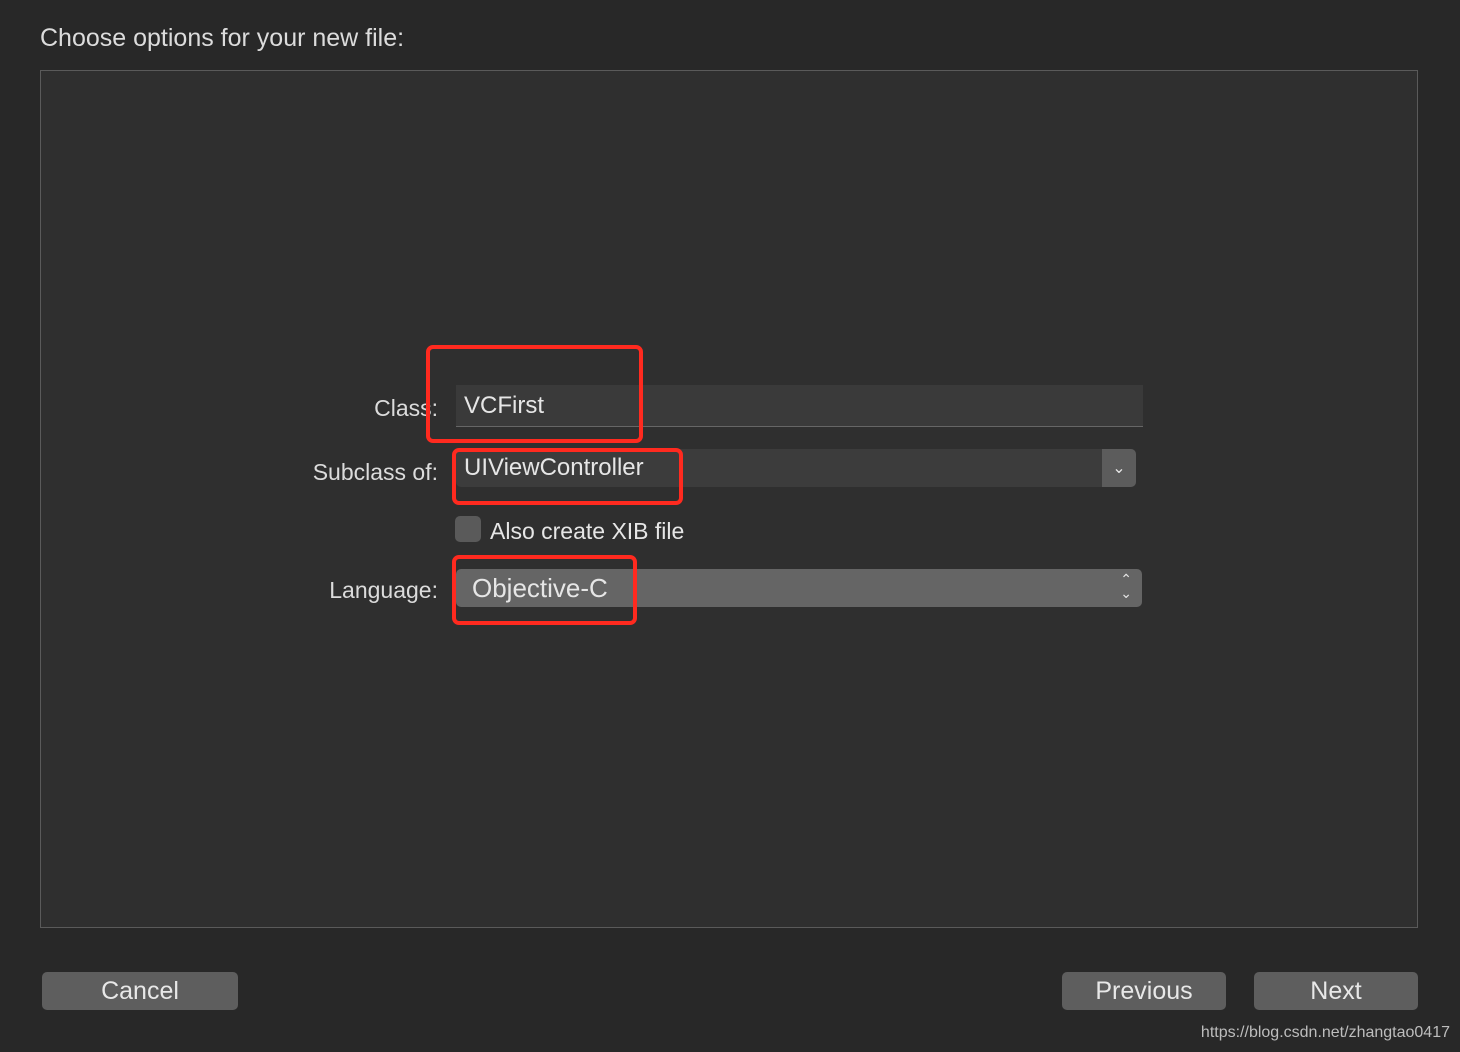 The image size is (1460, 1052). What do you see at coordinates (375, 472) in the screenshot?
I see `subclass-label: Subclass of:` at bounding box center [375, 472].